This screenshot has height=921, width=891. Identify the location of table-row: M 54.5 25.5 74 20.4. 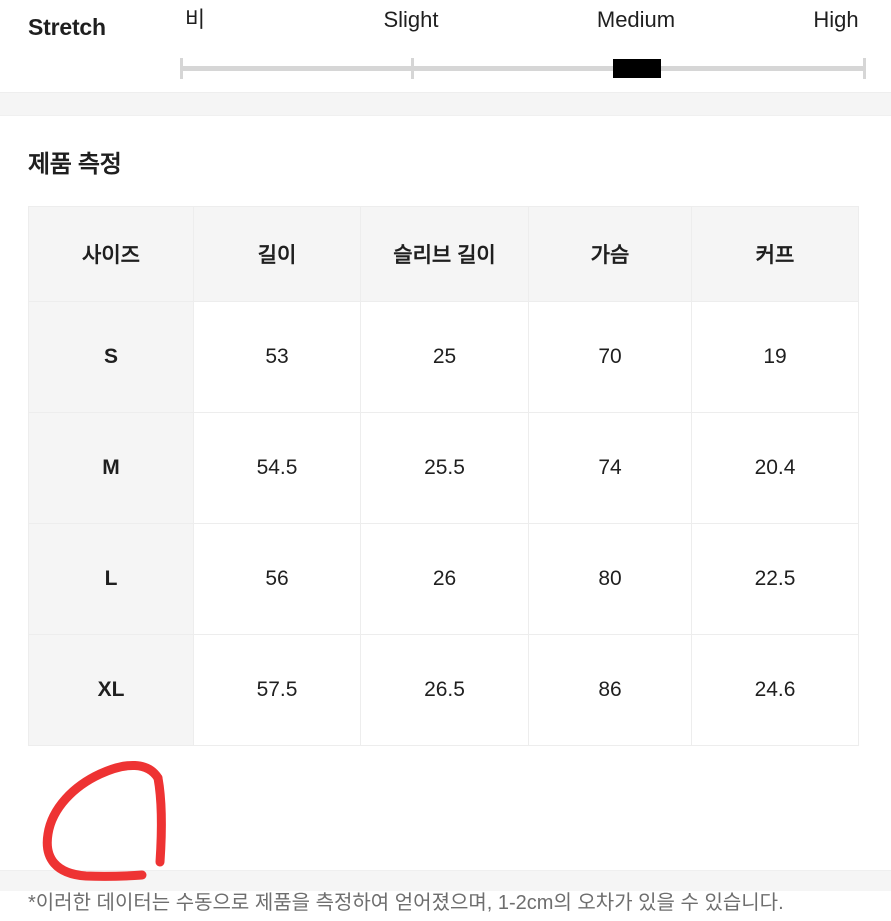
(443, 468).